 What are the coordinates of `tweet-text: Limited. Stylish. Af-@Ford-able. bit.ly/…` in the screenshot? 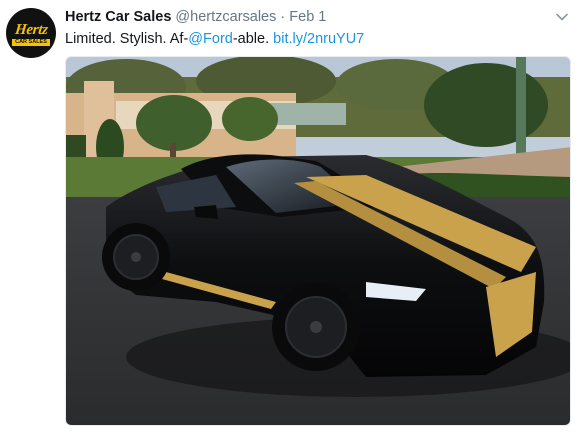 It's located at (214, 39).